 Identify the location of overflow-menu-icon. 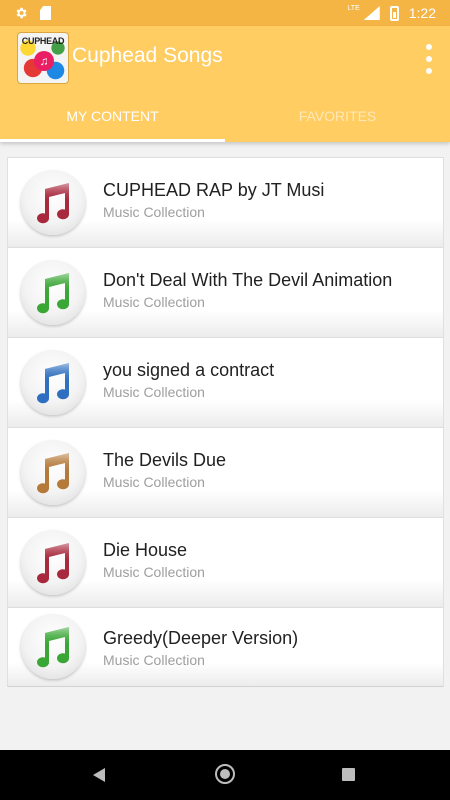
(429, 59).